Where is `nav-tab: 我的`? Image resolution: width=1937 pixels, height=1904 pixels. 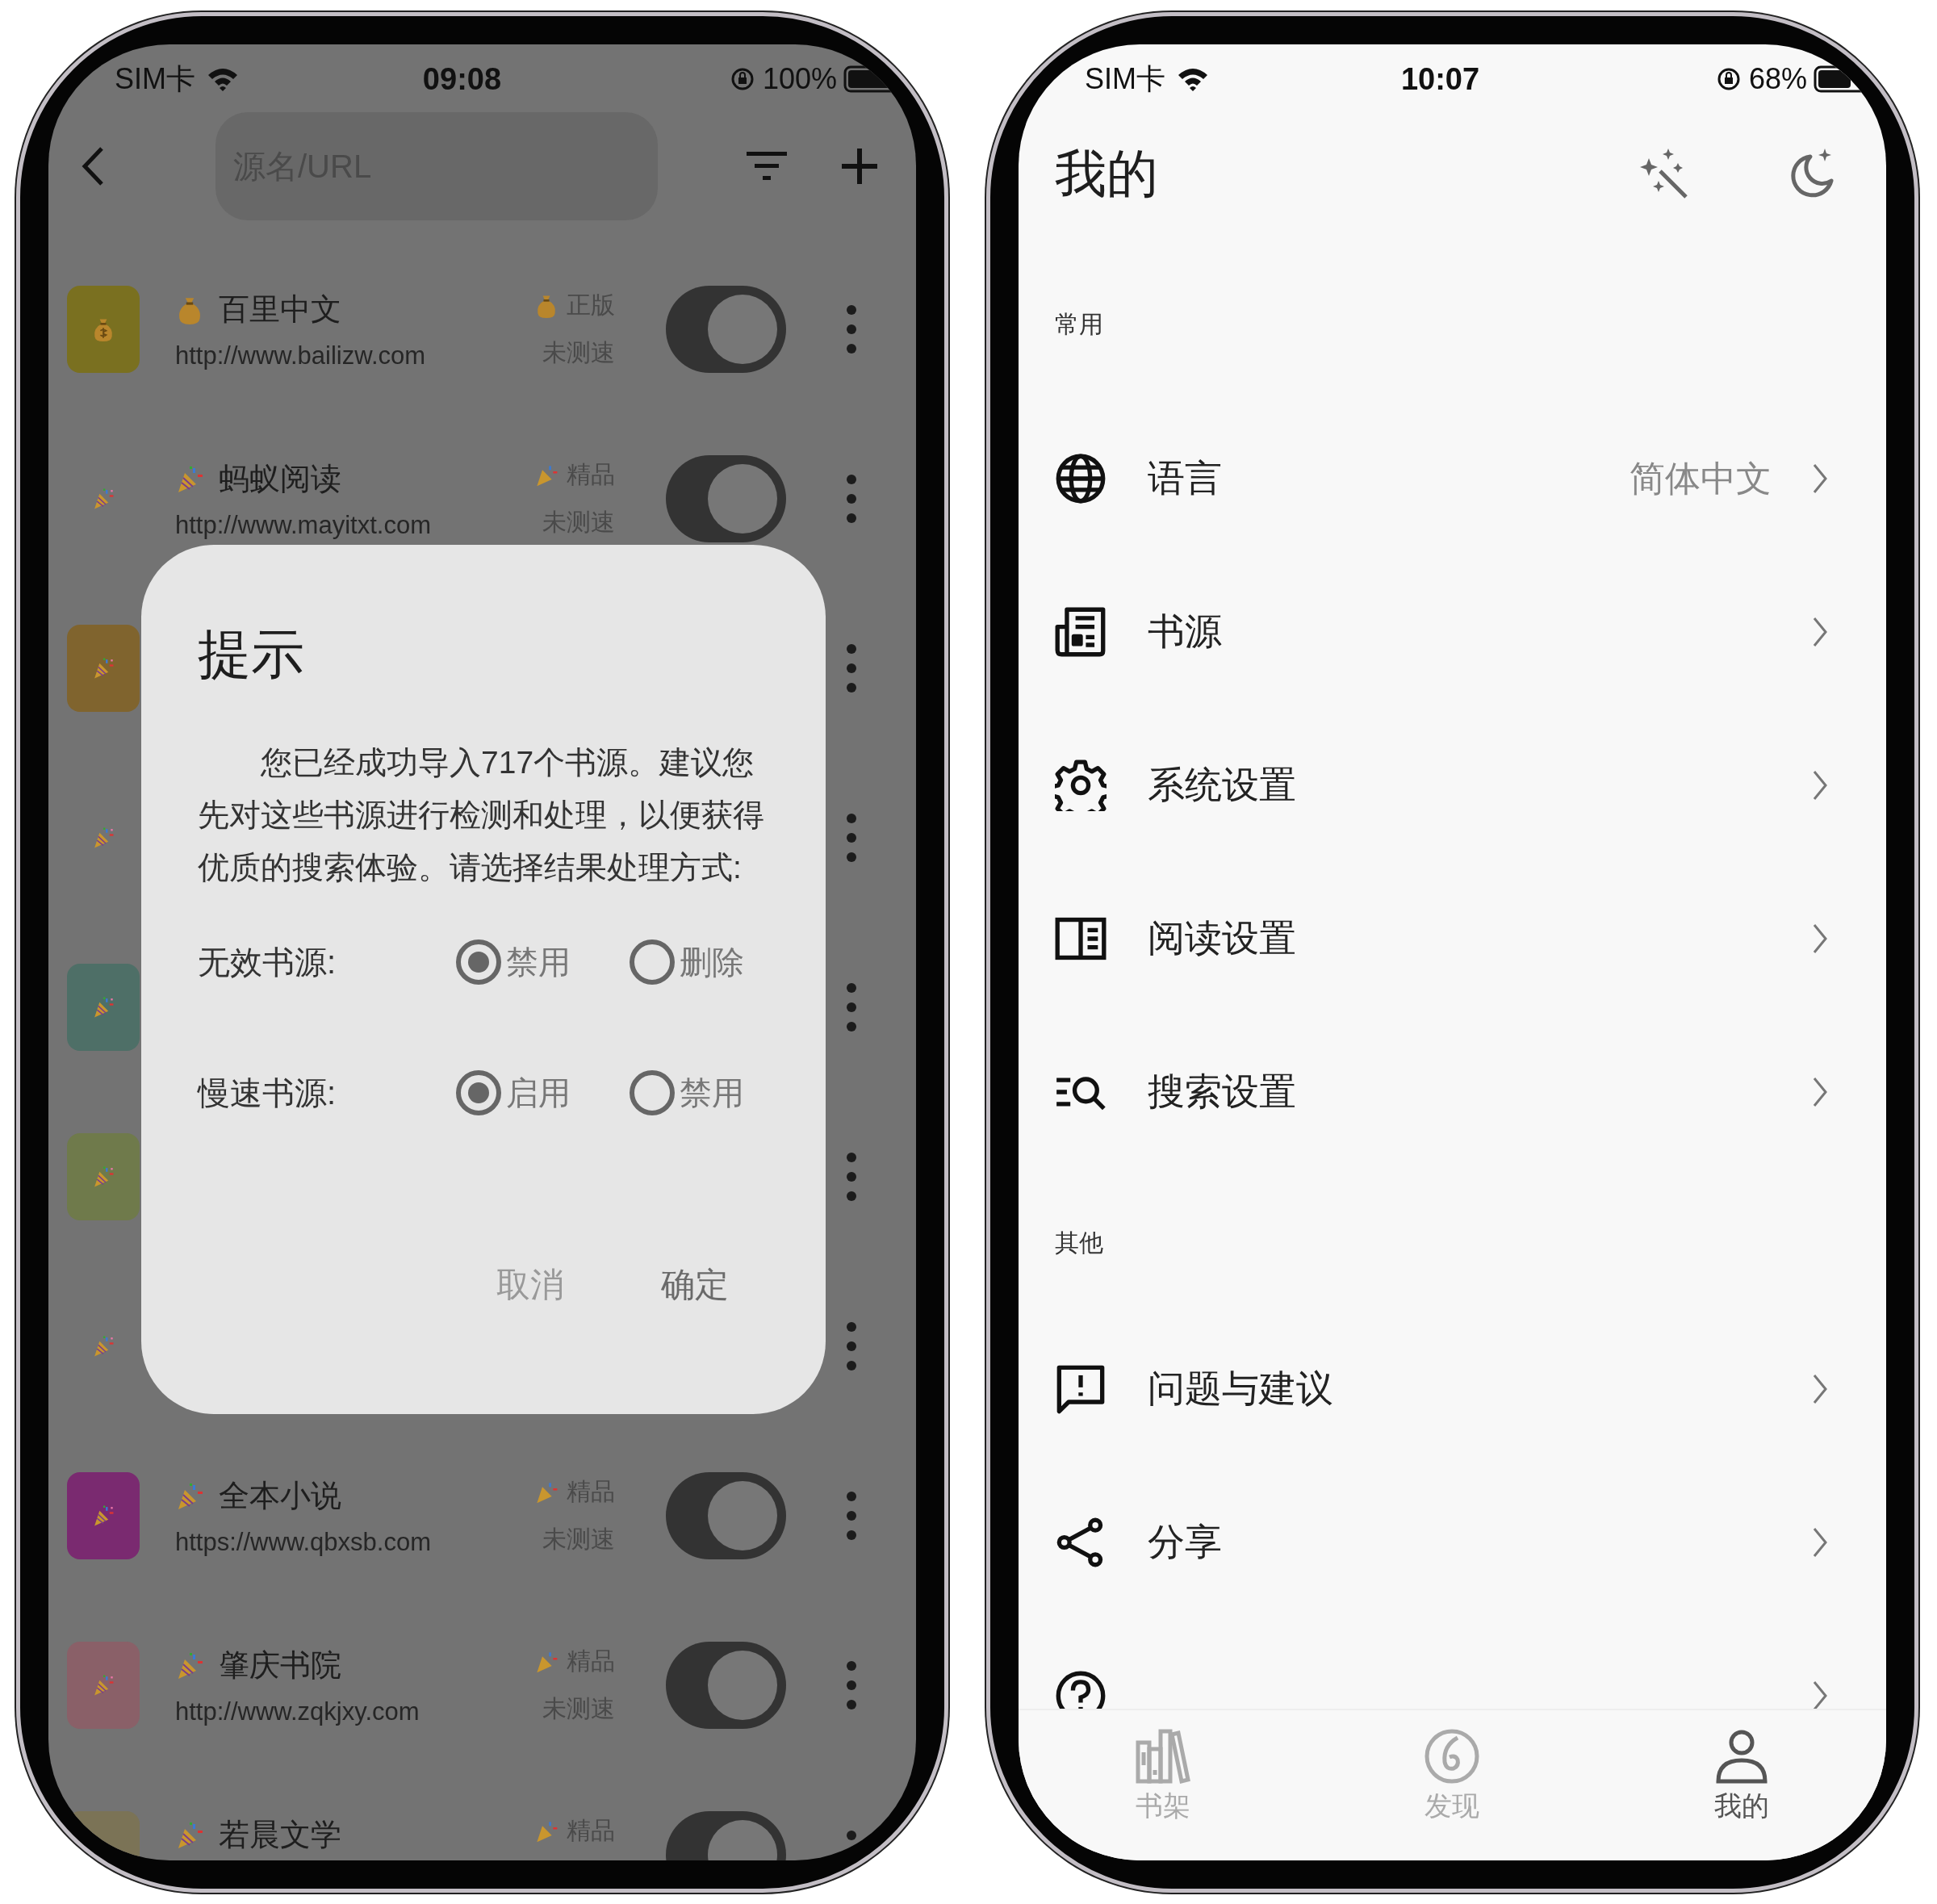
nav-tab: 我的 is located at coordinates (1741, 1785).